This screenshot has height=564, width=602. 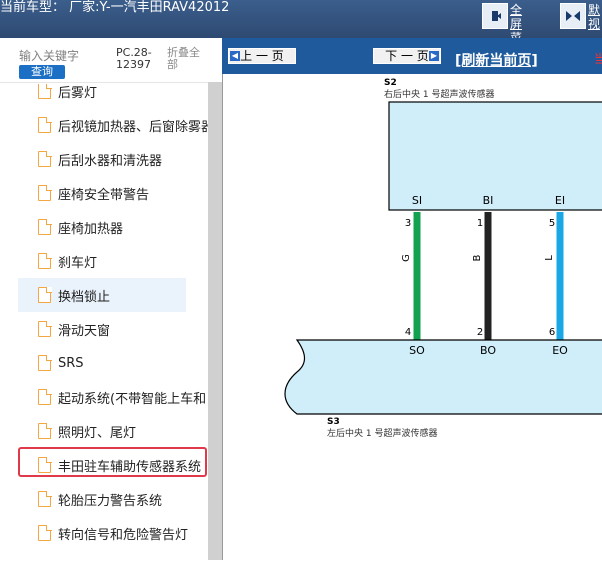 I want to click on pin-num-3: 3, so click(x=408, y=223).